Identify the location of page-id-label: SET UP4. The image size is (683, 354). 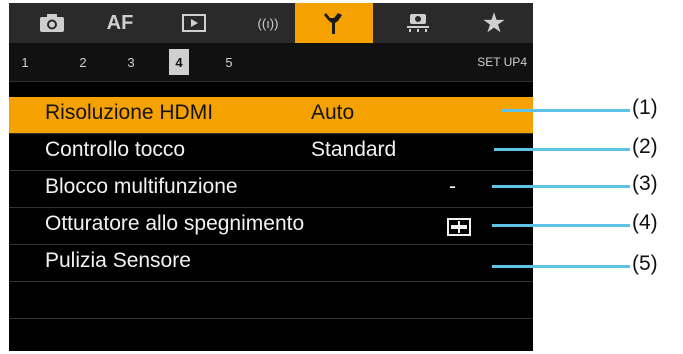
(502, 62).